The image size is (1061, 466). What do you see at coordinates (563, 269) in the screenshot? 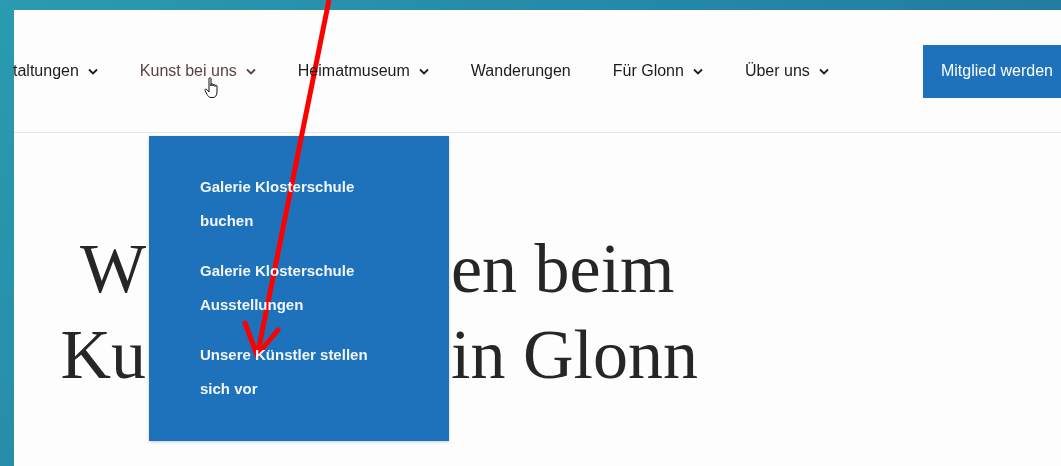
I see `heading-text: en beim` at bounding box center [563, 269].